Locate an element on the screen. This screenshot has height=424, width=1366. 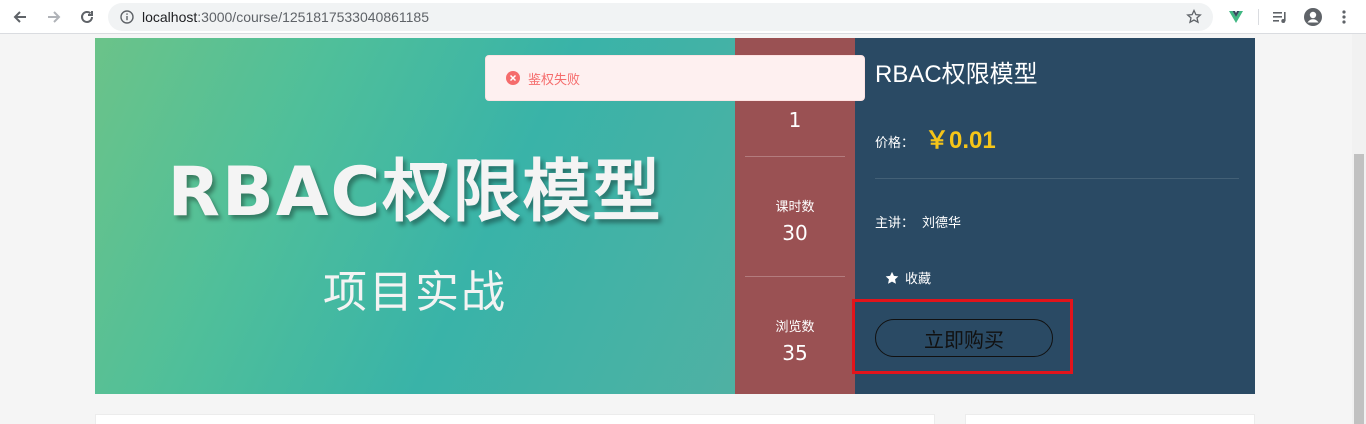
teacher-info: 主讲： 刘德华 is located at coordinates (918, 221).